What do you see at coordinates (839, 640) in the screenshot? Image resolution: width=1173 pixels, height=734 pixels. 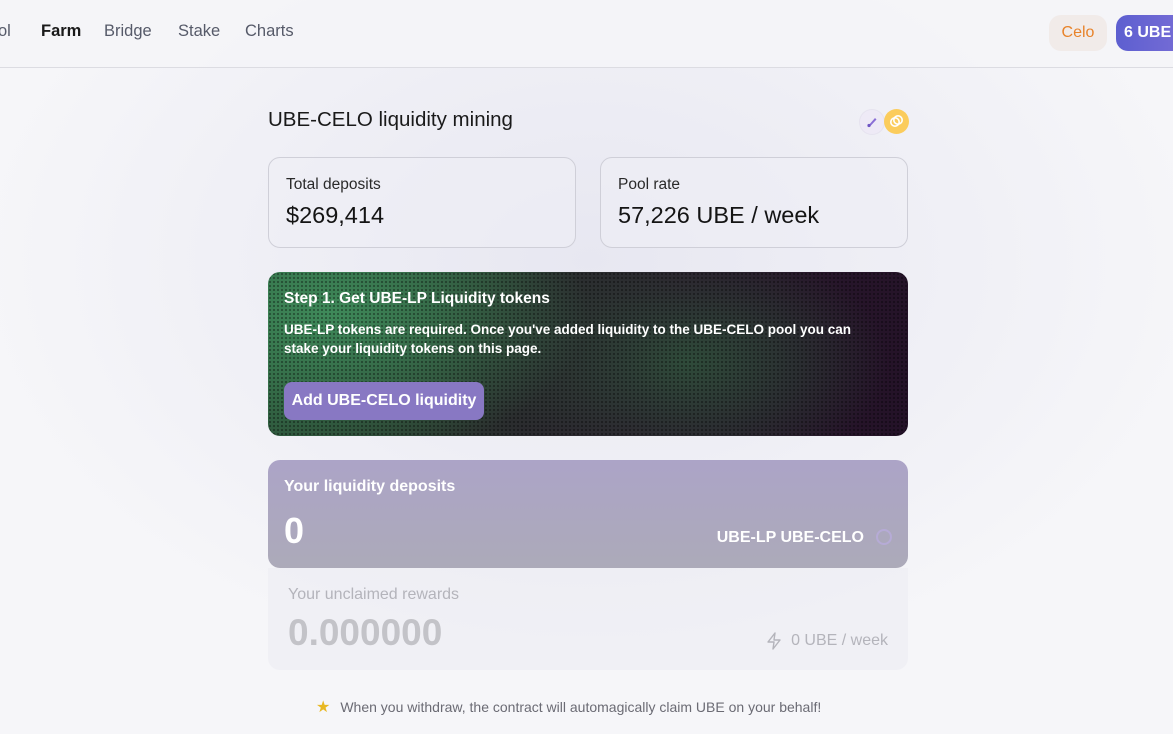 I see `rewards-rate-text: 0 UBE / week` at bounding box center [839, 640].